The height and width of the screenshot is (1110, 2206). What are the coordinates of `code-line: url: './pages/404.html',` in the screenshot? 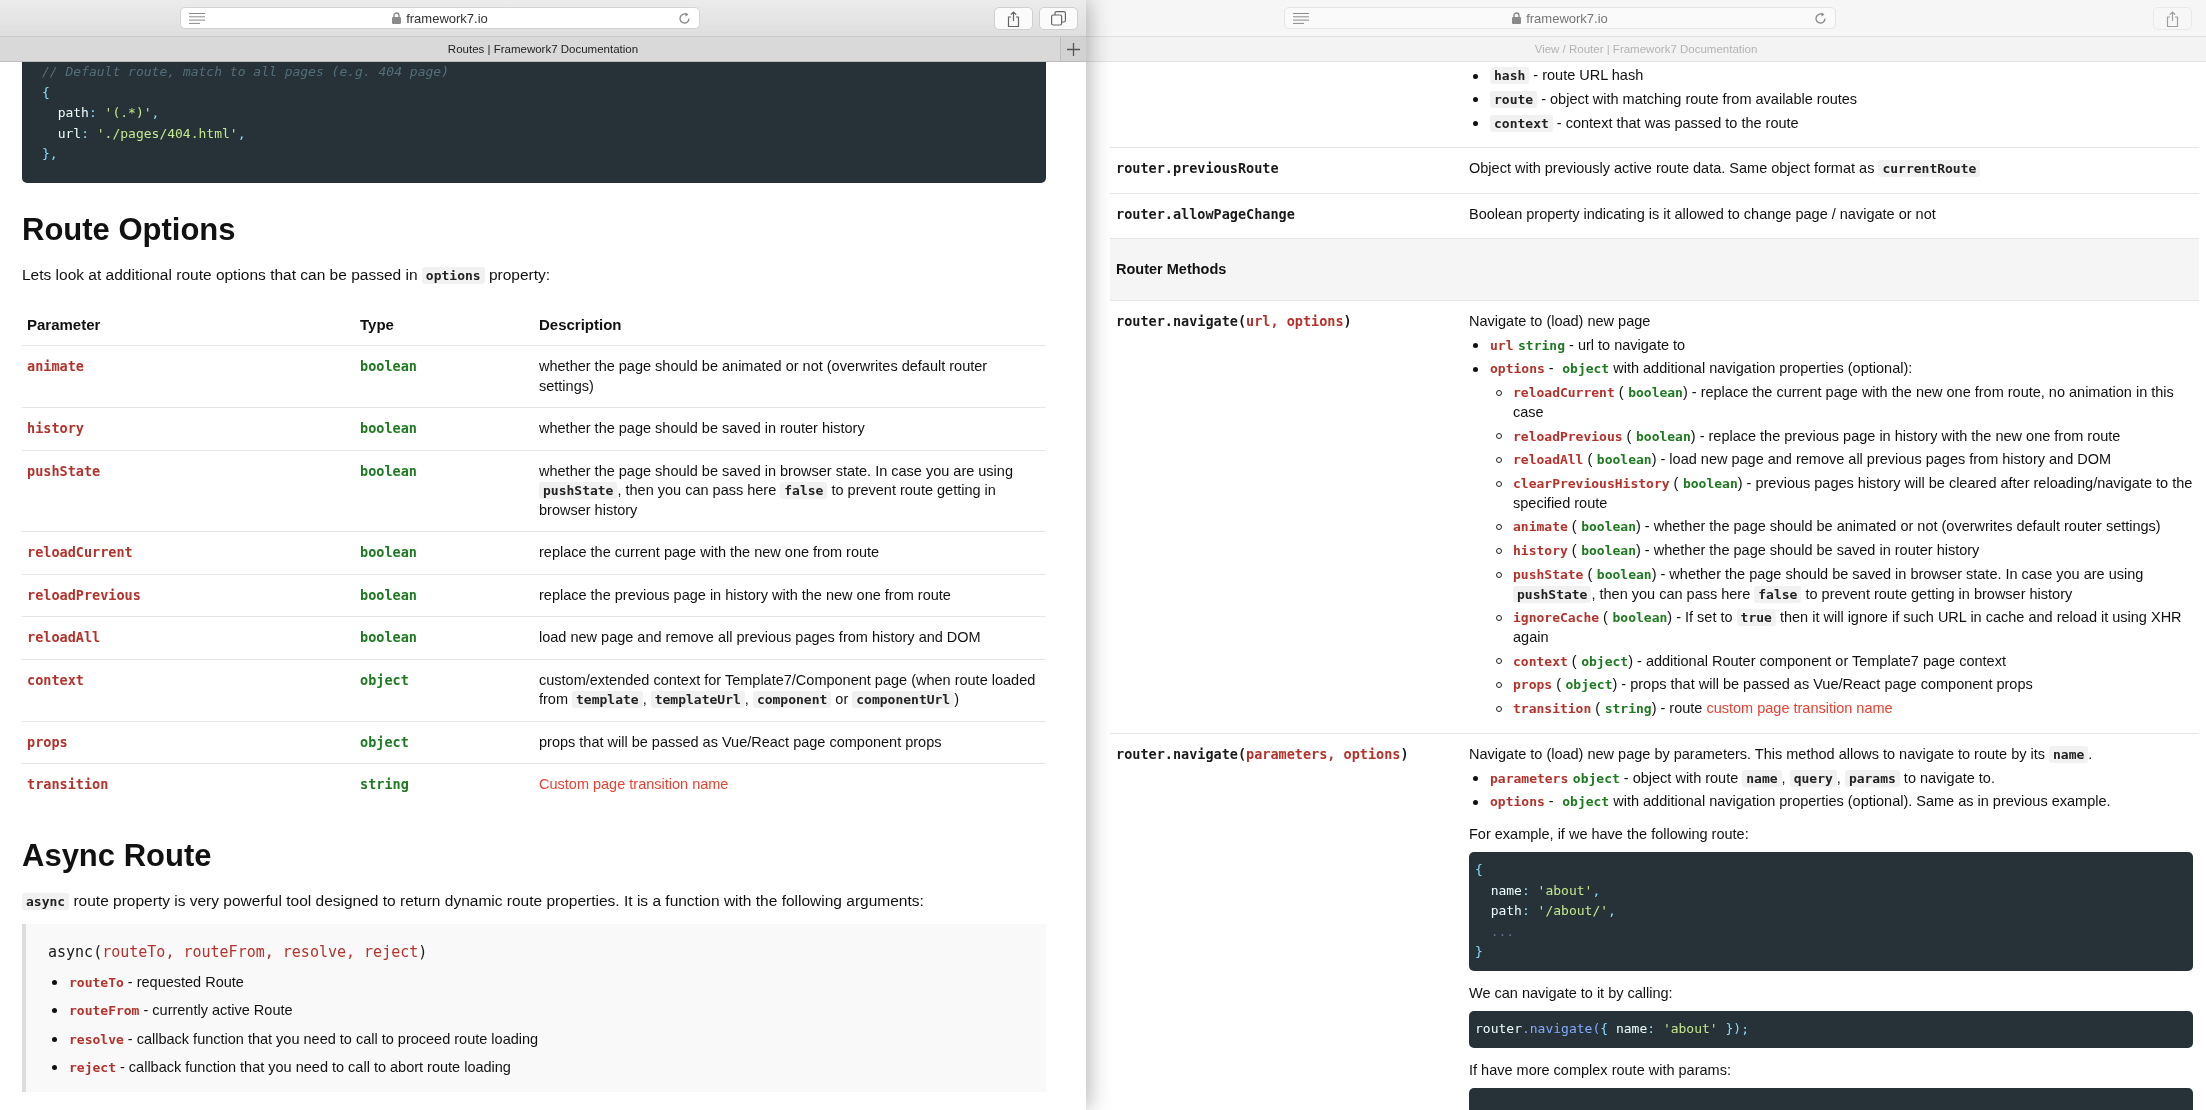 It's located at (151, 133).